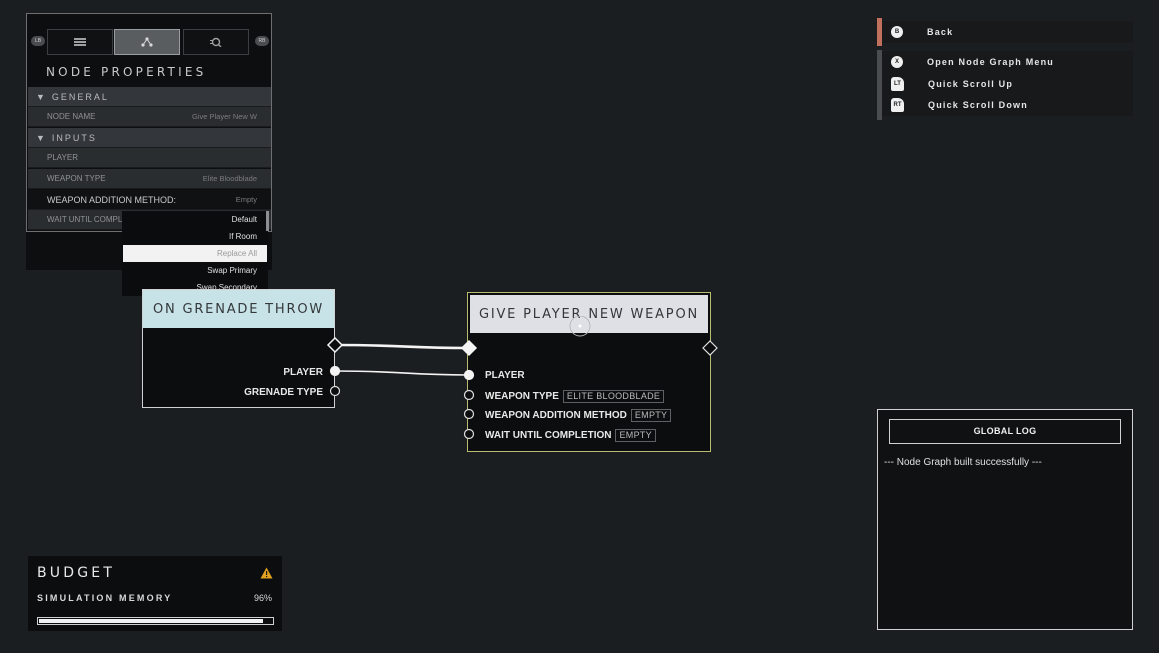  Describe the element at coordinates (897, 32) in the screenshot. I see `b-button-icon: B` at that location.